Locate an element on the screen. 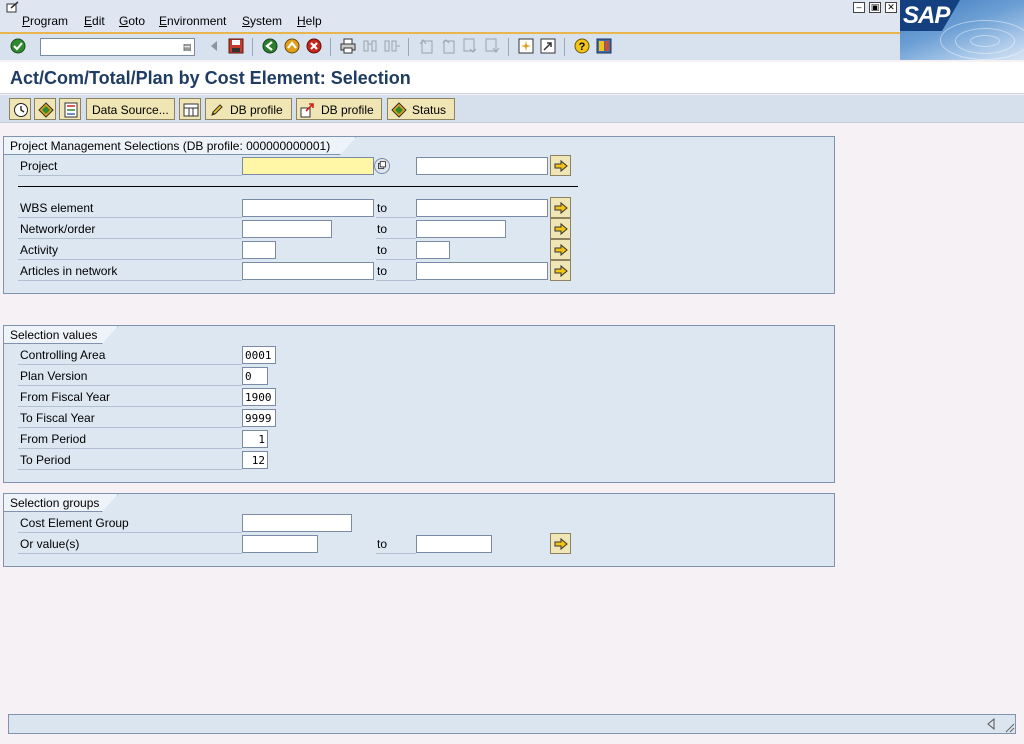 This screenshot has height=744, width=1024. command-field: ▤ is located at coordinates (117, 47).